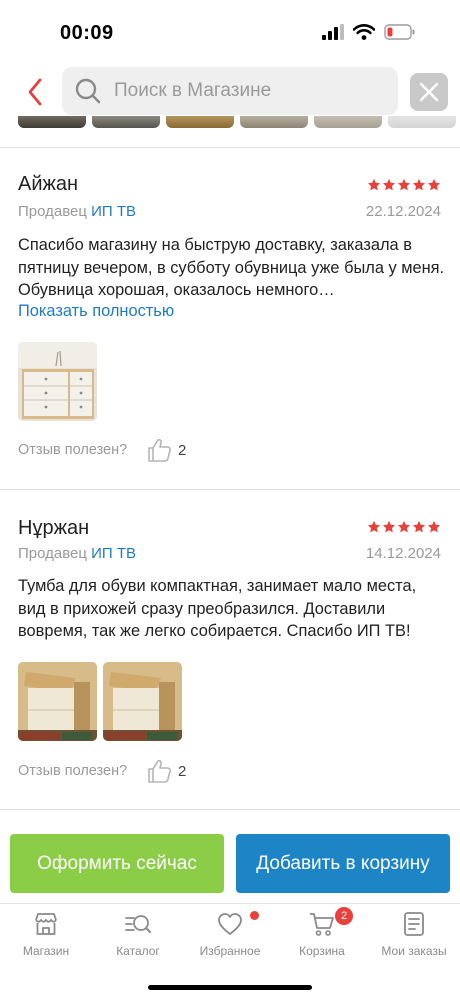 Image resolution: width=460 pixels, height=1000 pixels. What do you see at coordinates (414, 924) in the screenshot?
I see `orders-list-icon` at bounding box center [414, 924].